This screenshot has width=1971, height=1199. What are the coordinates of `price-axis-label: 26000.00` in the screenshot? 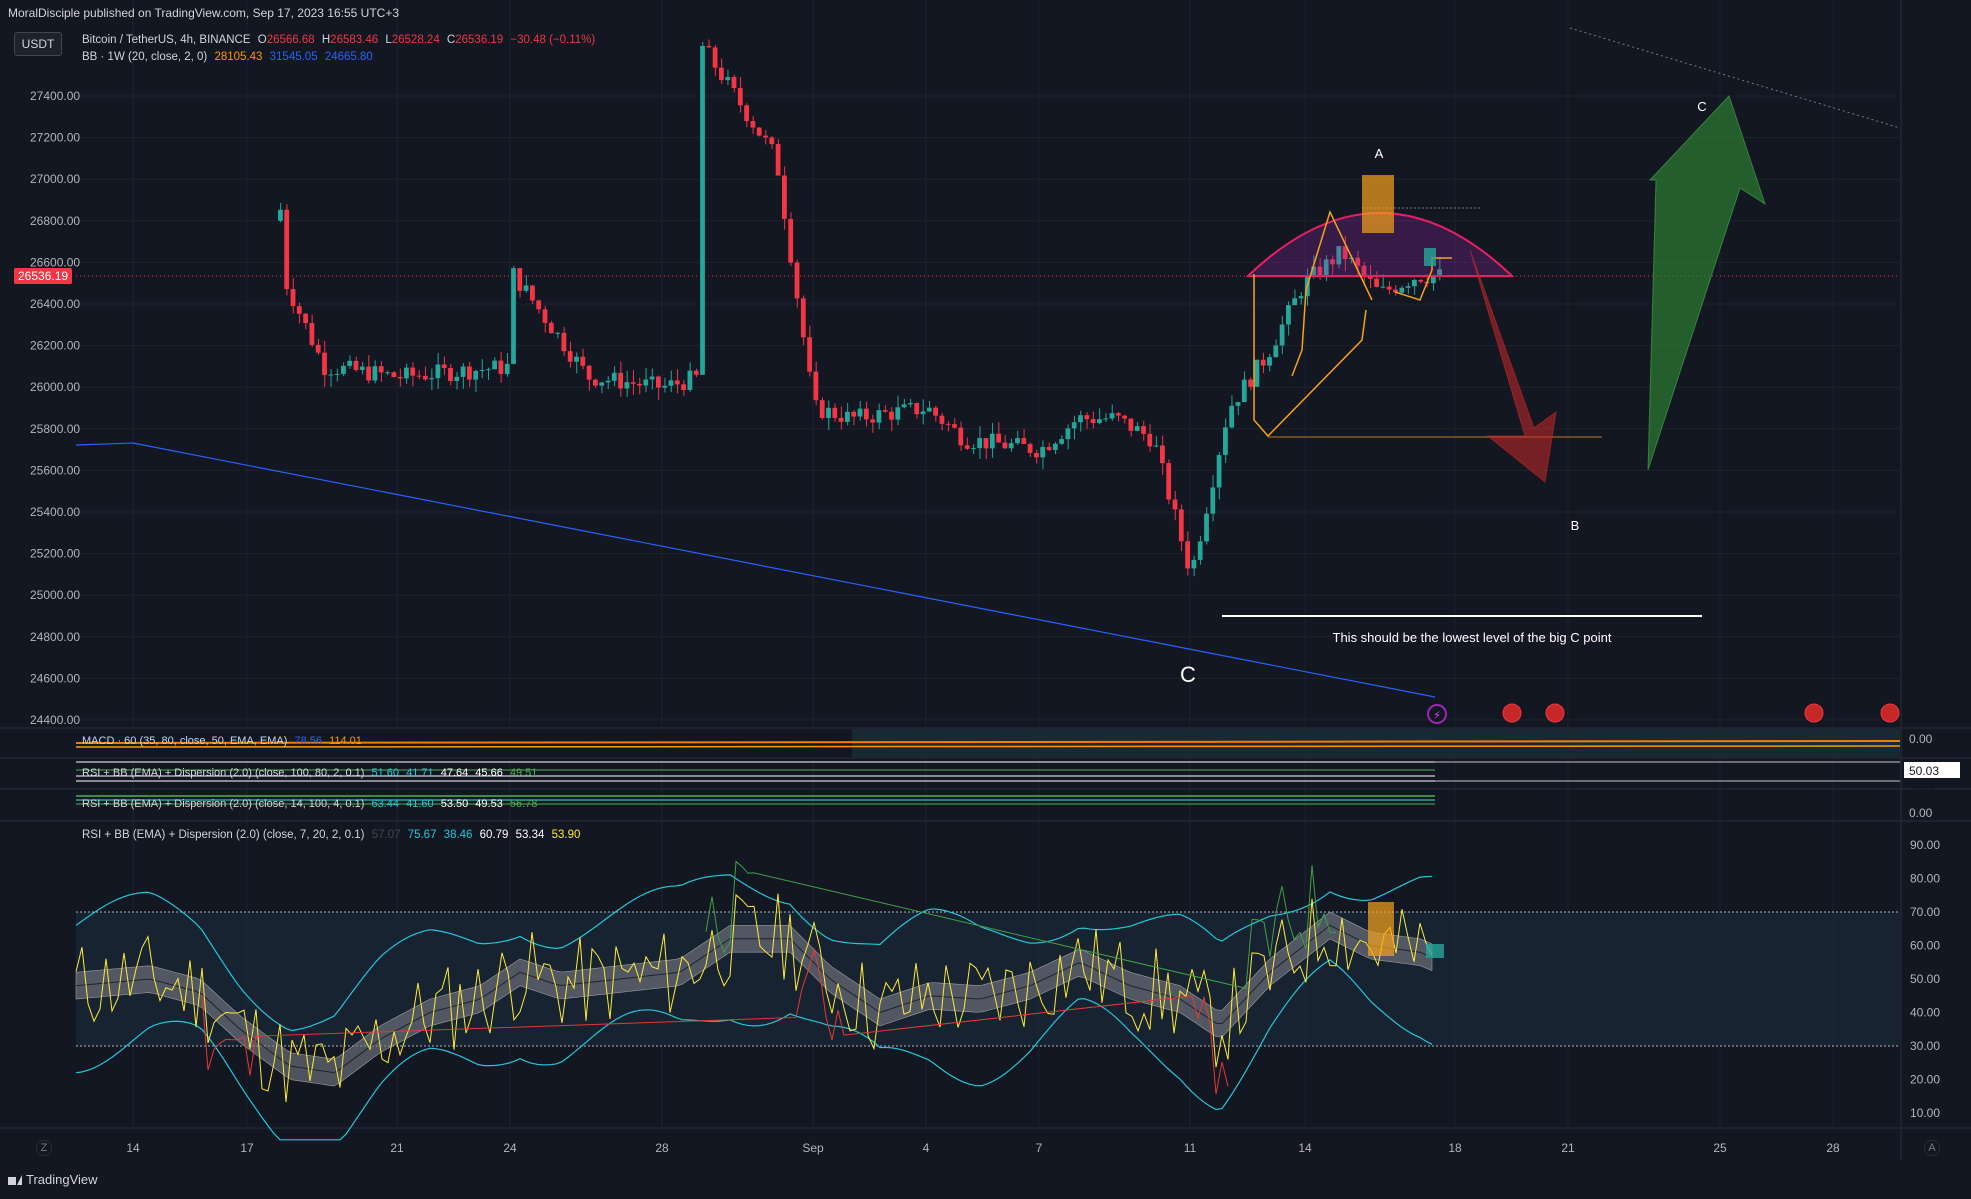 It's located at (55, 387).